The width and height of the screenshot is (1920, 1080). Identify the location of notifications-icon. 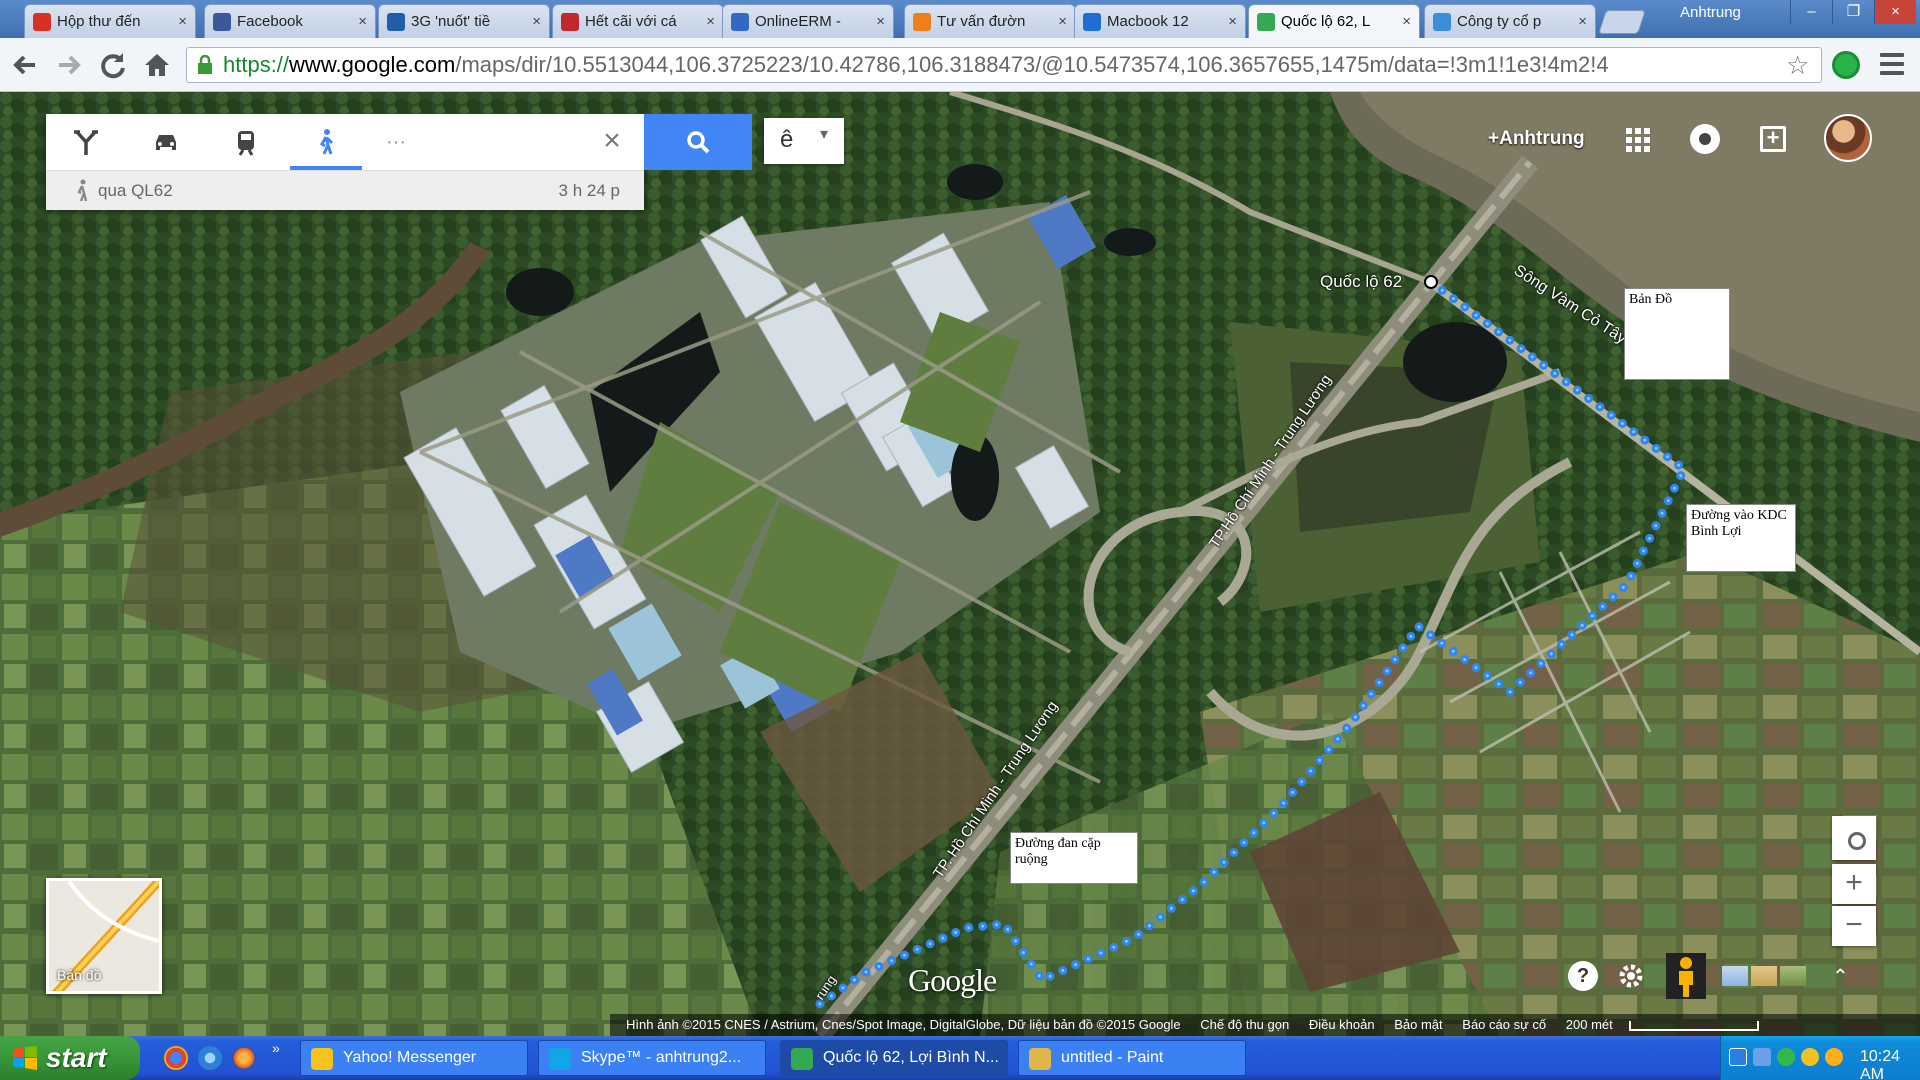
(1705, 139).